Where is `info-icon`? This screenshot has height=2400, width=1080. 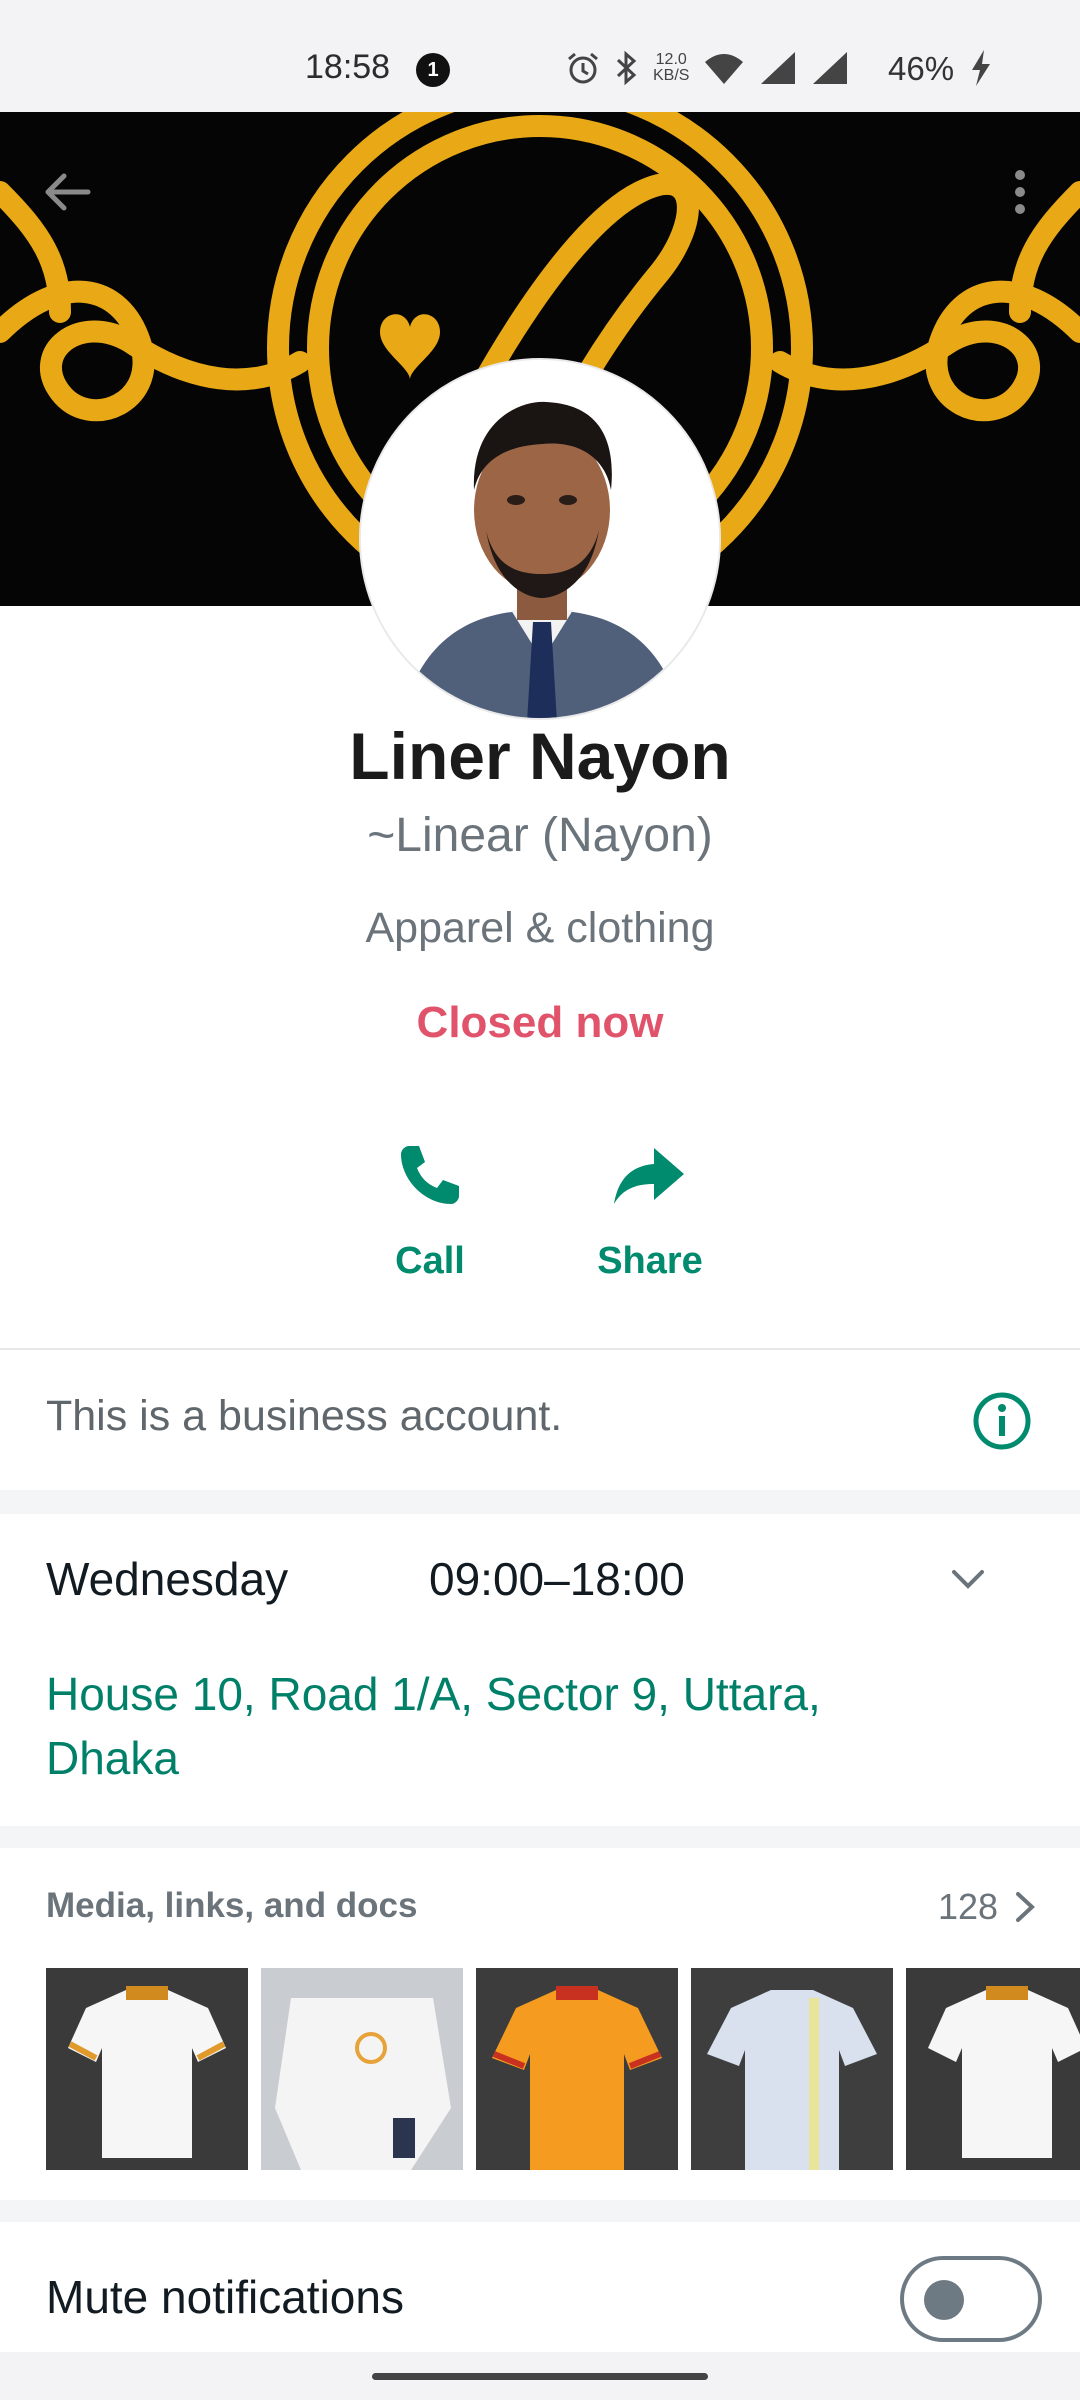 info-icon is located at coordinates (1002, 1421).